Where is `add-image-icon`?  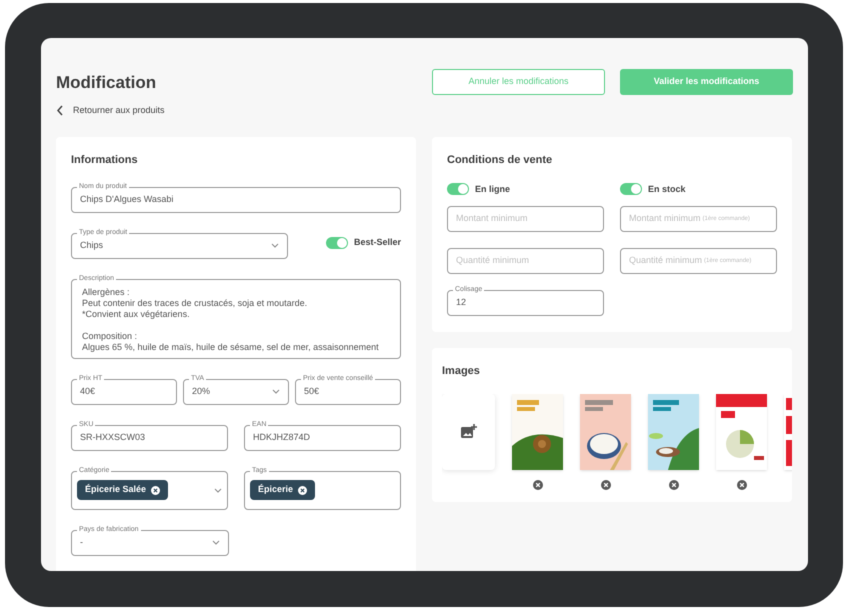
add-image-icon is located at coordinates (468, 431).